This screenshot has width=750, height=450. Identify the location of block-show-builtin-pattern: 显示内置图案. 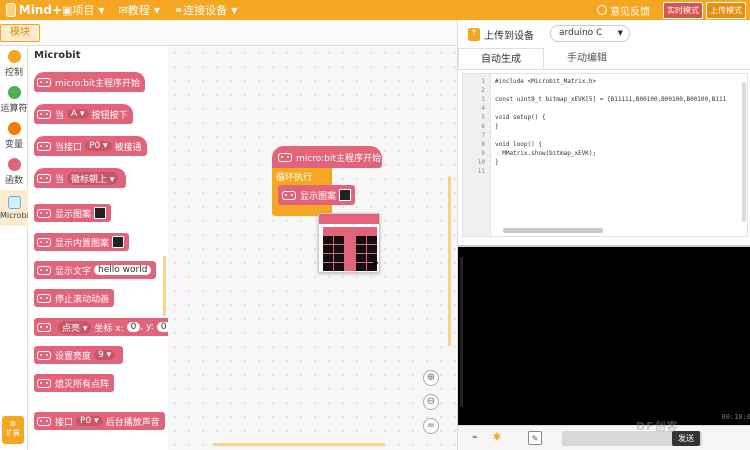
(82, 242).